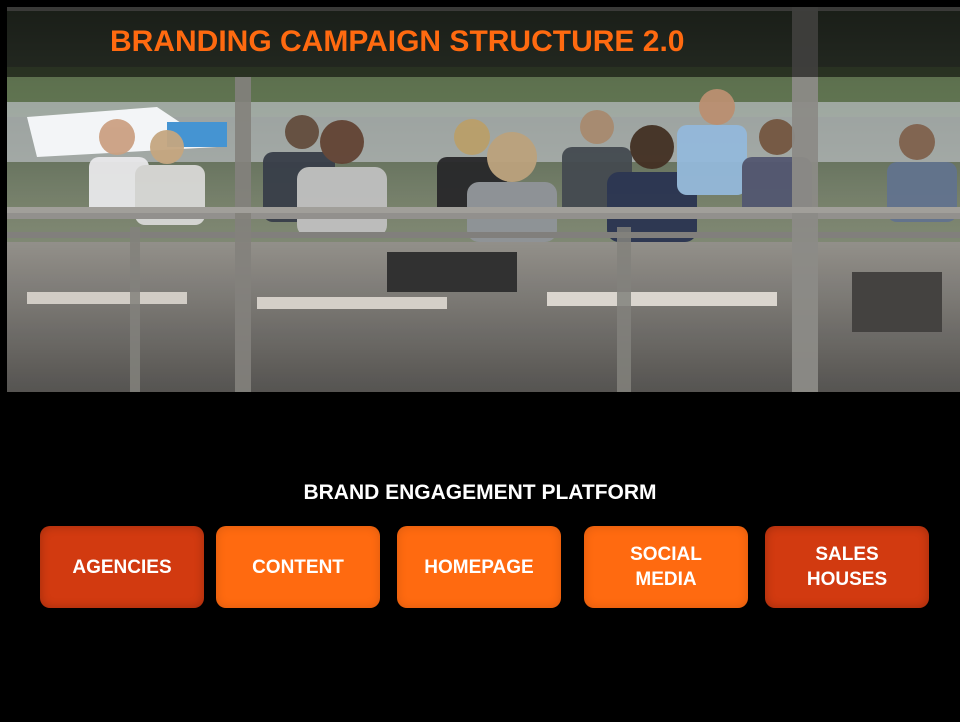 The image size is (960, 722). I want to click on tile-agencies: AGENCIES, so click(122, 567).